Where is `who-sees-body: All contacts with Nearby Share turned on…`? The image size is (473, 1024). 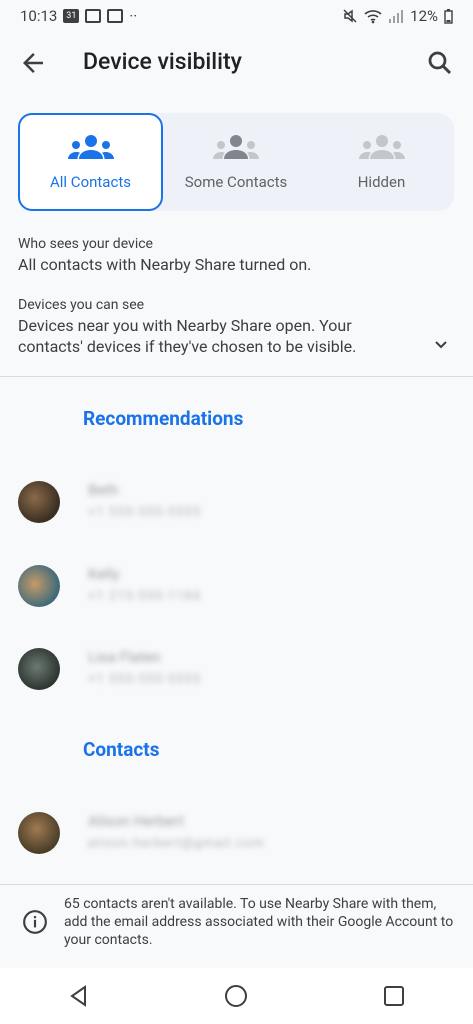 who-sees-body: All contacts with Nearby Share turned on… is located at coordinates (165, 264).